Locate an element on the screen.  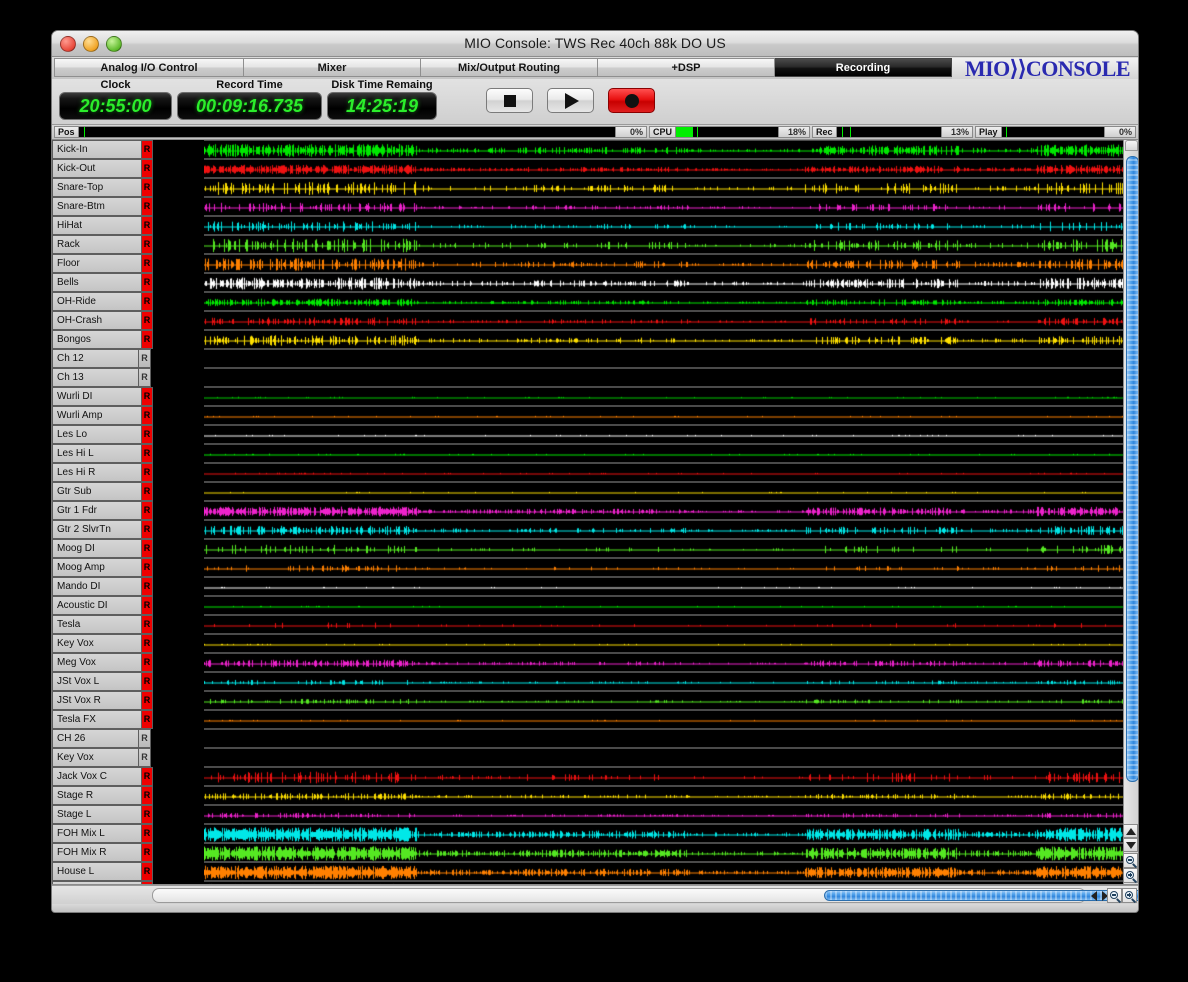
zoom-out-vertical-button is located at coordinates (1130, 860).